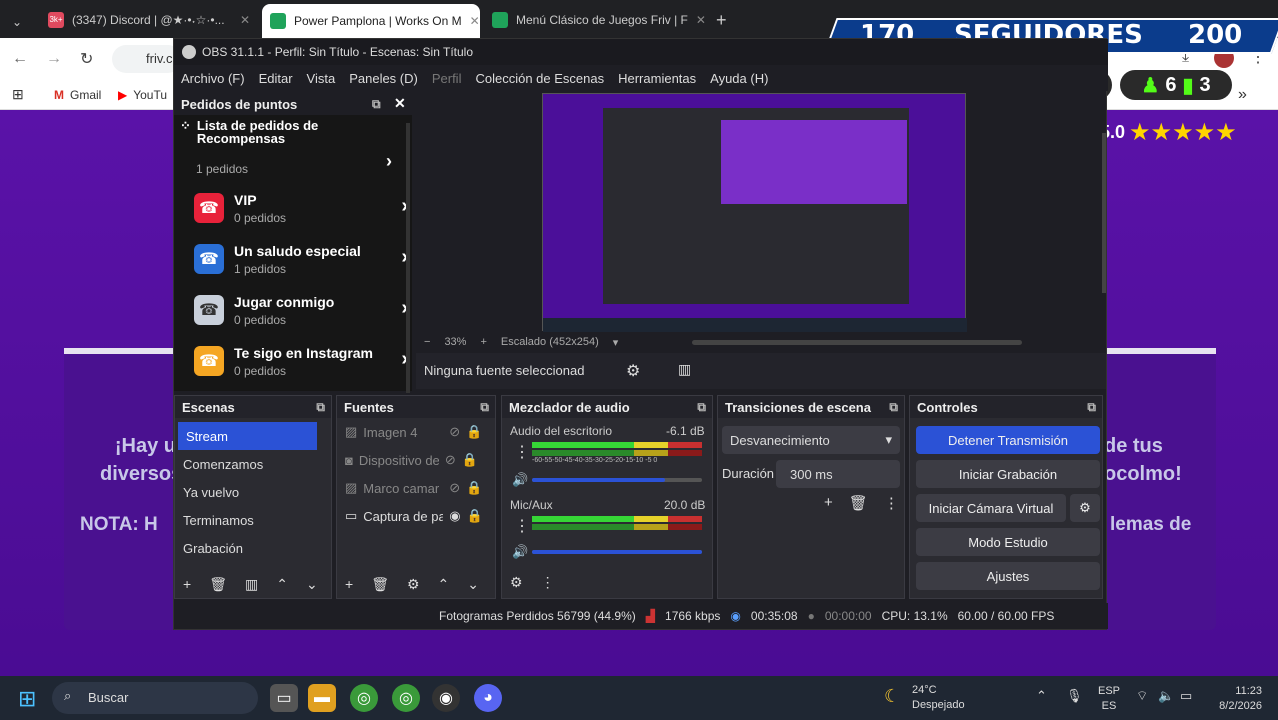  Describe the element at coordinates (483, 342) in the screenshot. I see `zoom-in-icon: +` at that location.